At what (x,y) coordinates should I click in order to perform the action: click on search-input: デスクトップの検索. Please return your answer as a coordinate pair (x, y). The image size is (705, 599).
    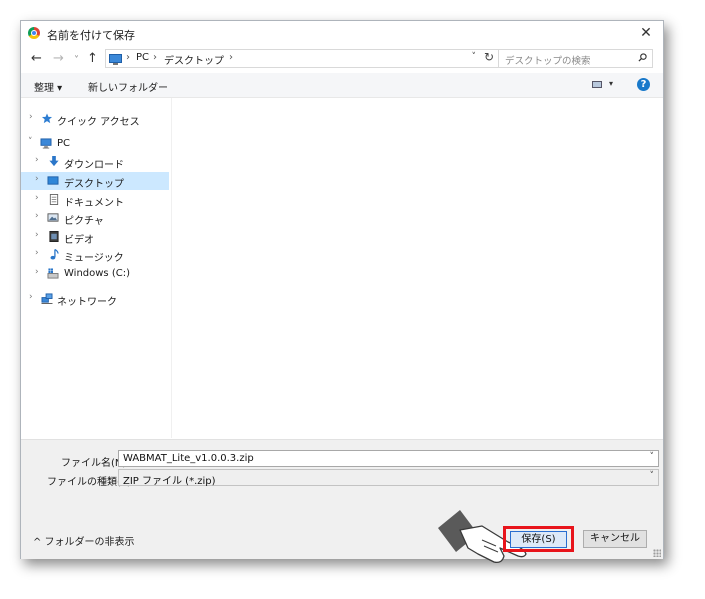
    Looking at the image, I should click on (575, 58).